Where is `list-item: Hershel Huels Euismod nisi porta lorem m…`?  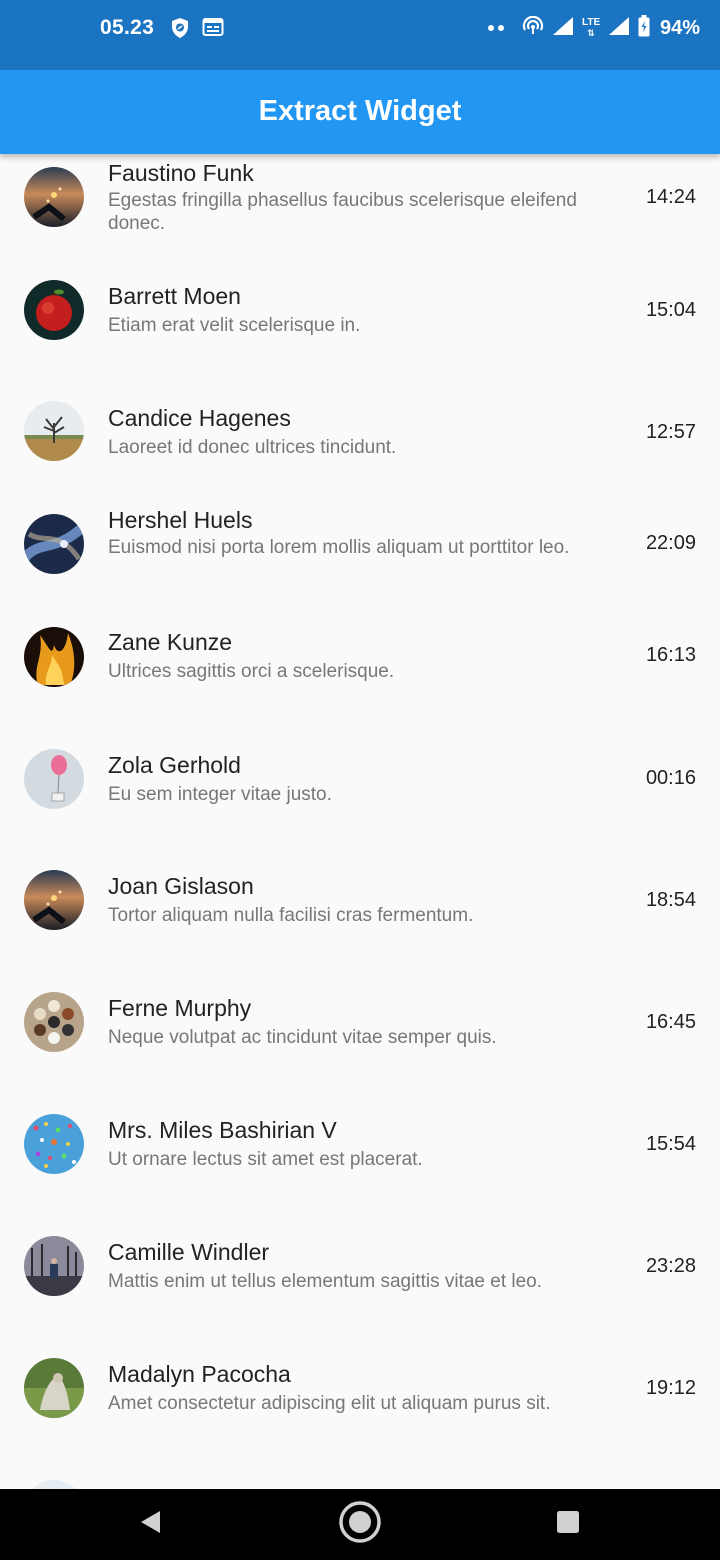
list-item: Hershel Huels Euismod nisi porta lorem m… is located at coordinates (360, 549).